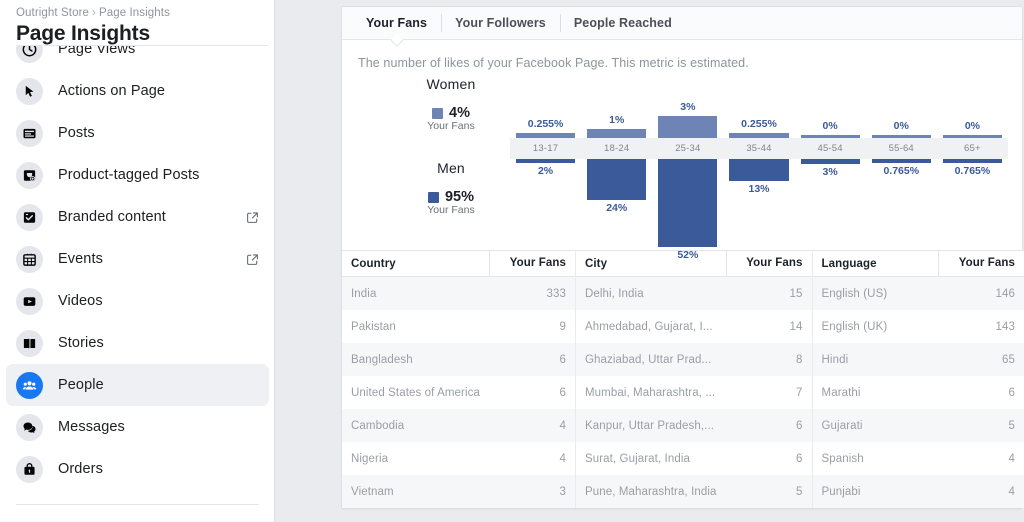  What do you see at coordinates (137, 469) in the screenshot?
I see `sidebar-item-orders: Orders` at bounding box center [137, 469].